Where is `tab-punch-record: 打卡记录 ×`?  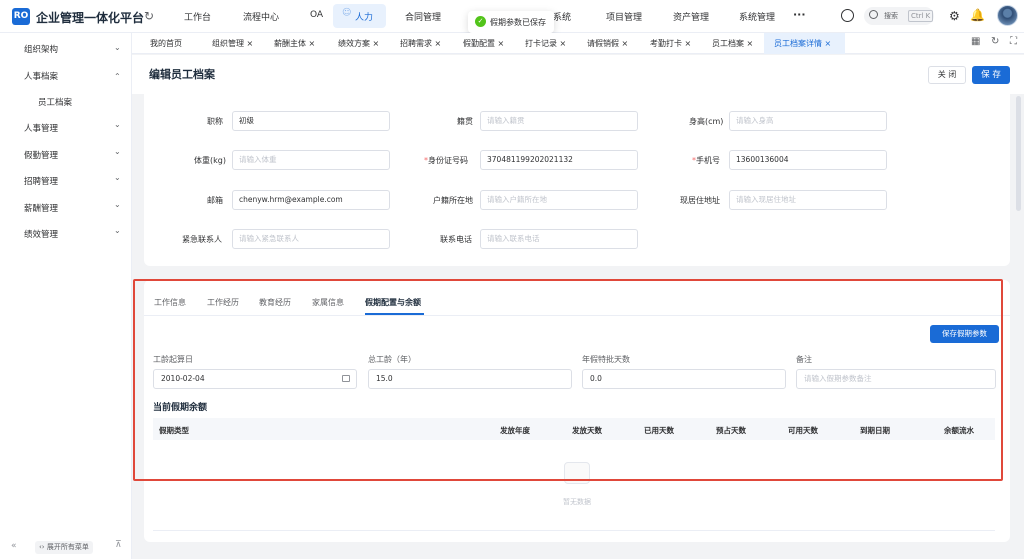 tab-punch-record: 打卡记录 × is located at coordinates (545, 43).